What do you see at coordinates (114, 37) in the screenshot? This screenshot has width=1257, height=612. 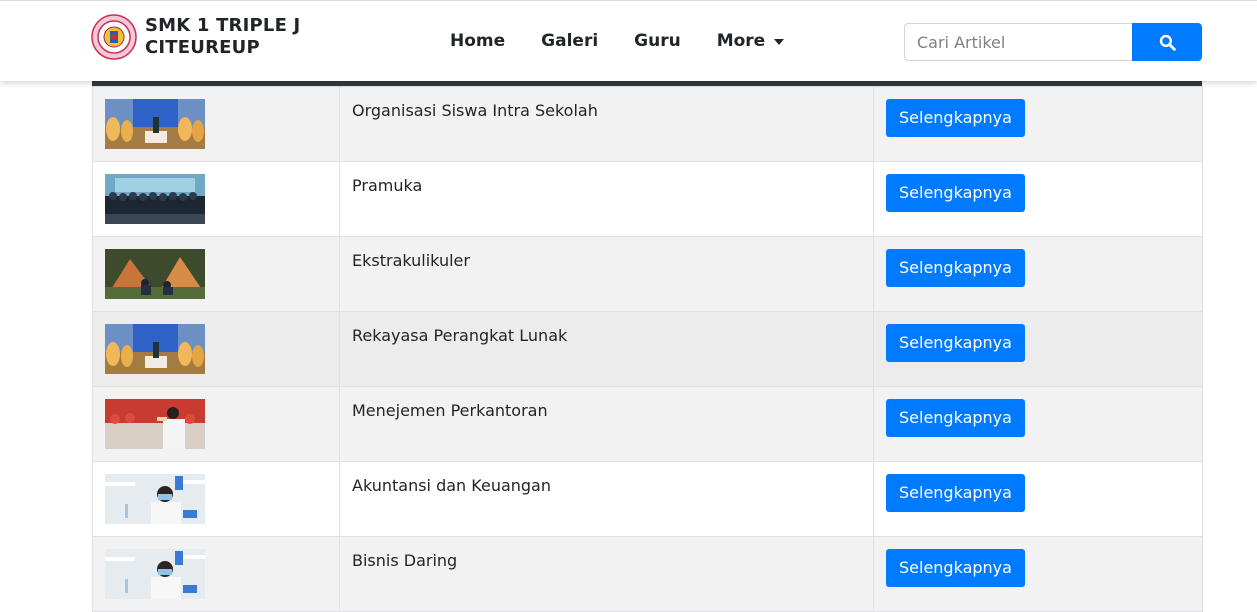 I see `school-logo` at bounding box center [114, 37].